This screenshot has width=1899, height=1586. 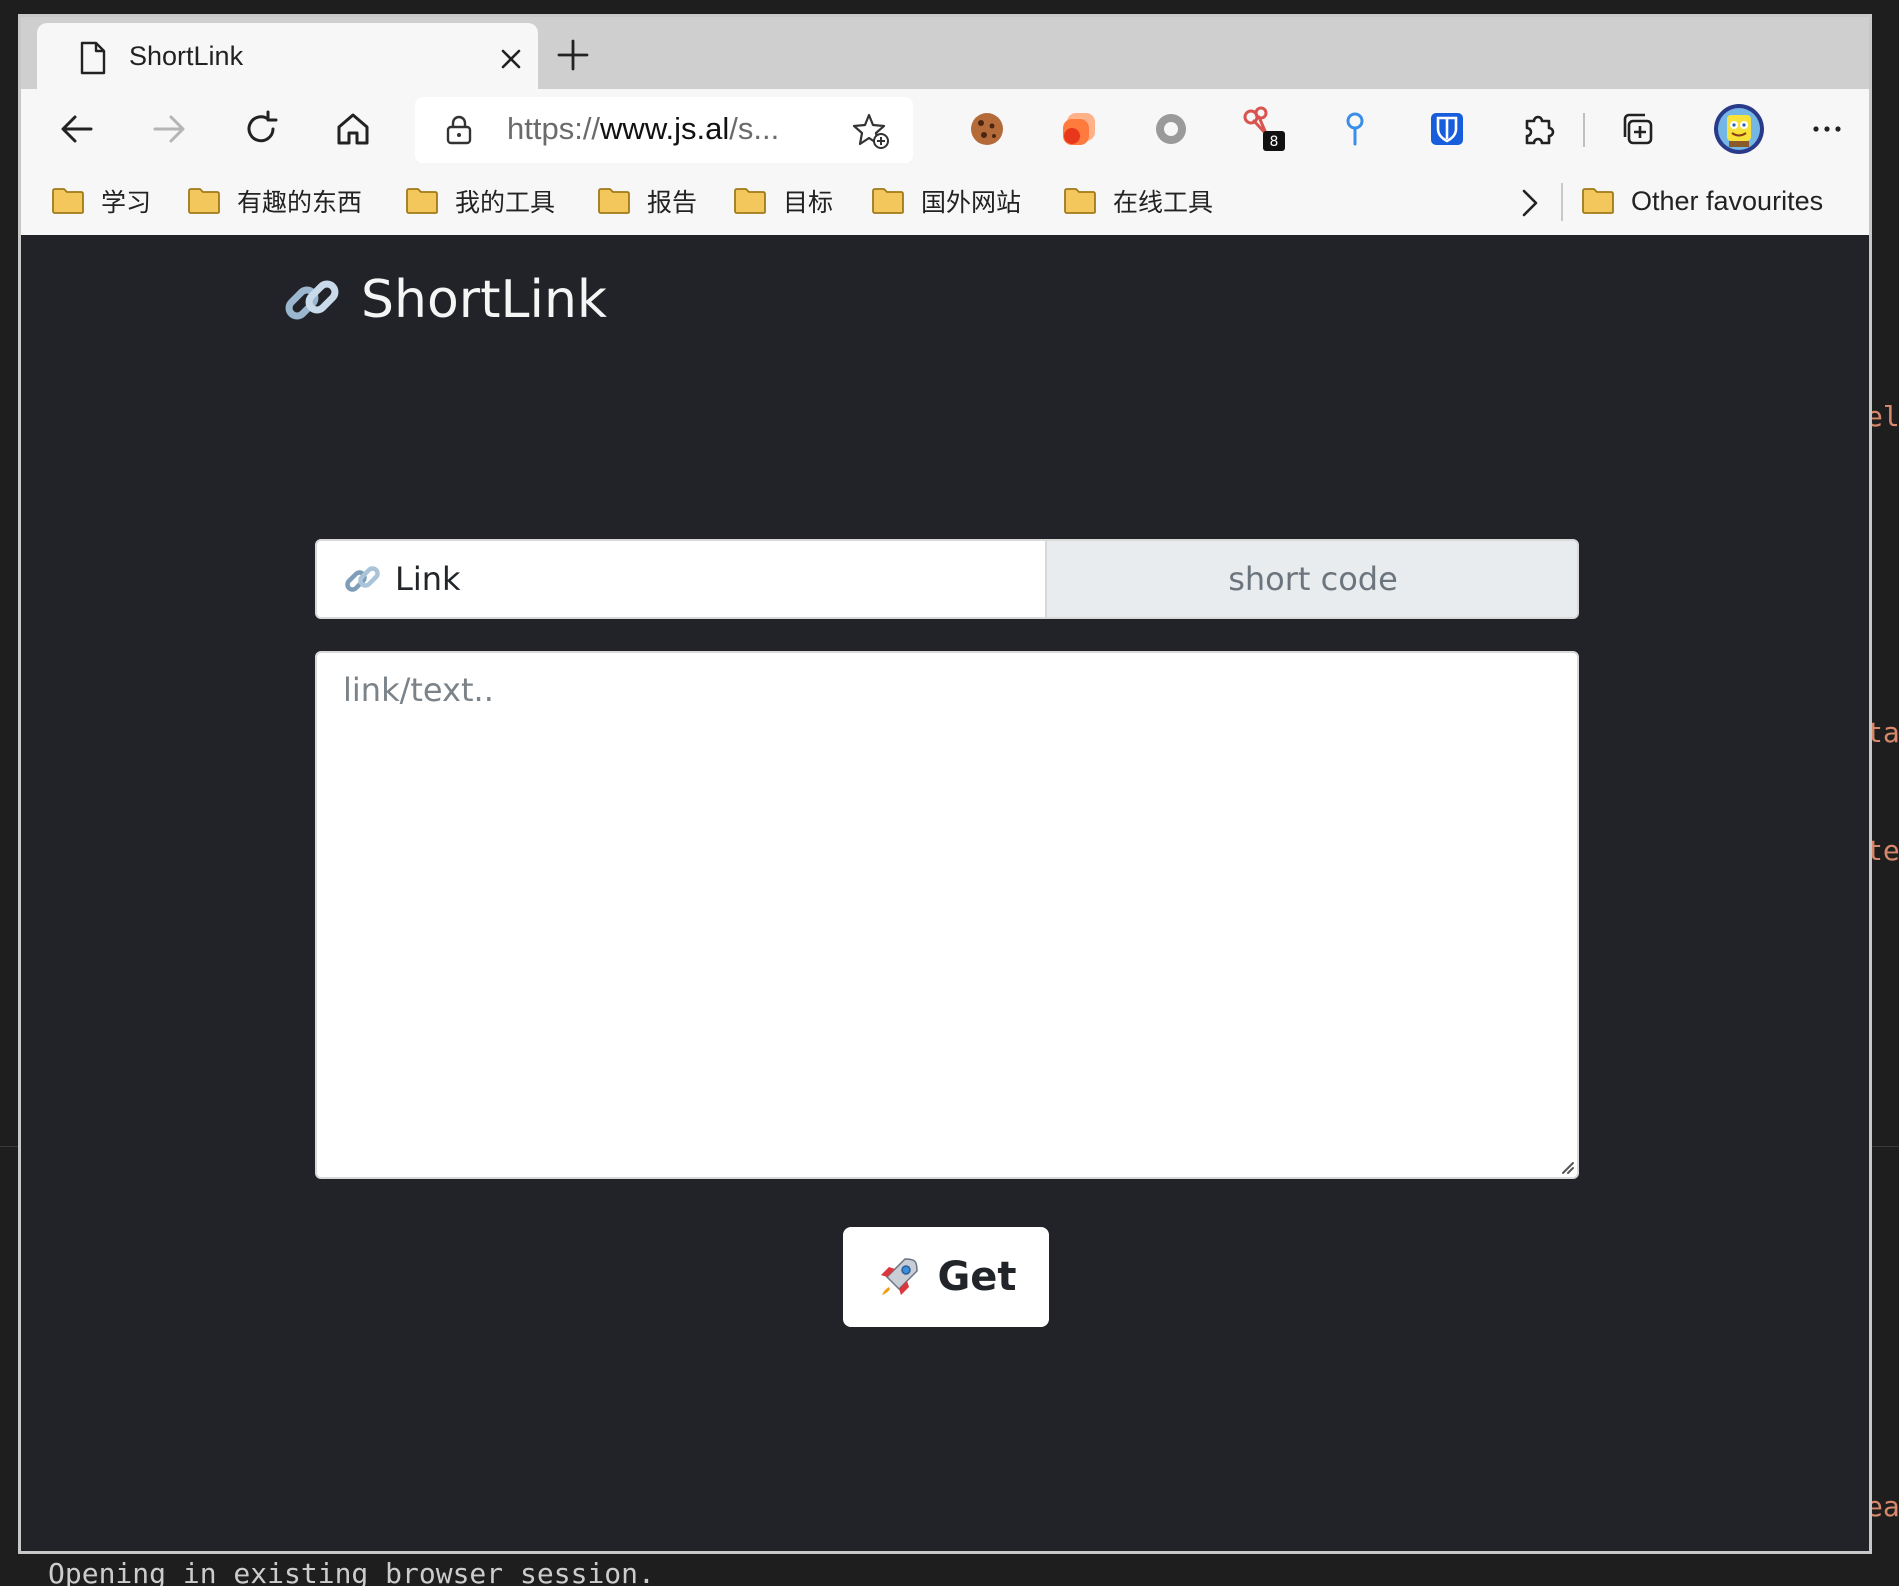 I want to click on new-tab-icon, so click(x=573, y=55).